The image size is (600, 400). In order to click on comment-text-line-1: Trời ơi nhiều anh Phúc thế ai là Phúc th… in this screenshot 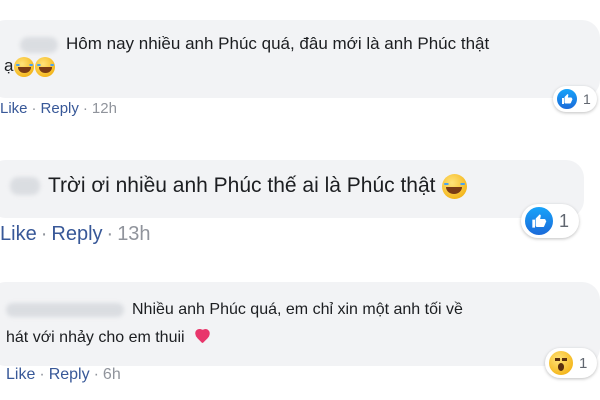, I will do `click(242, 185)`.